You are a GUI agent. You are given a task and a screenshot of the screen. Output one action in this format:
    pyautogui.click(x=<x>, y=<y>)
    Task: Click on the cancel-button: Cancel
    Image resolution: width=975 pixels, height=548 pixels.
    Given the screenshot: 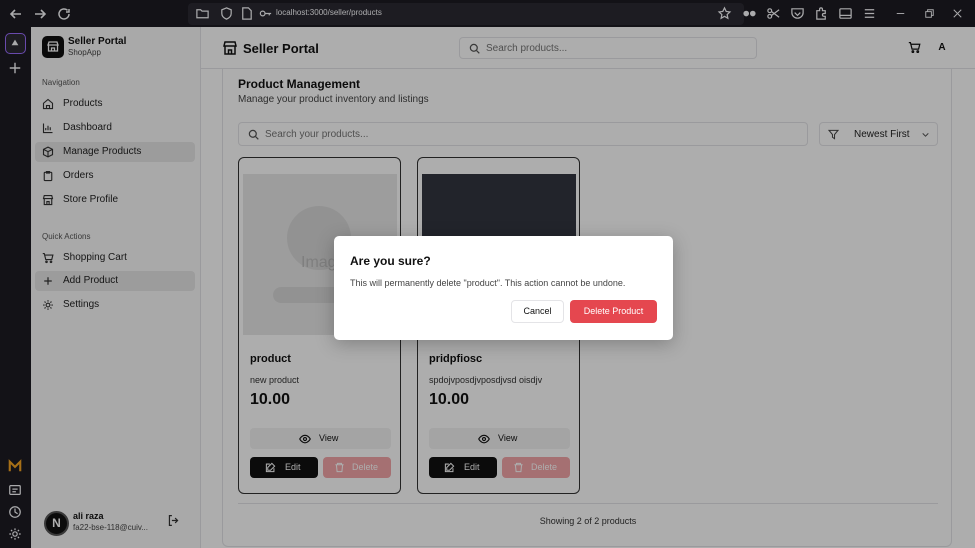 What is the action you would take?
    pyautogui.click(x=537, y=311)
    